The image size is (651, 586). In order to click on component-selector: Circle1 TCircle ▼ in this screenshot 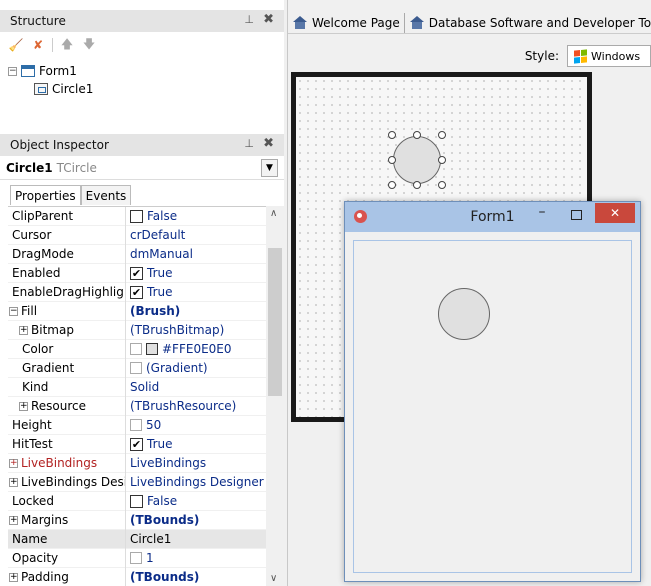, I will do `click(142, 168)`.